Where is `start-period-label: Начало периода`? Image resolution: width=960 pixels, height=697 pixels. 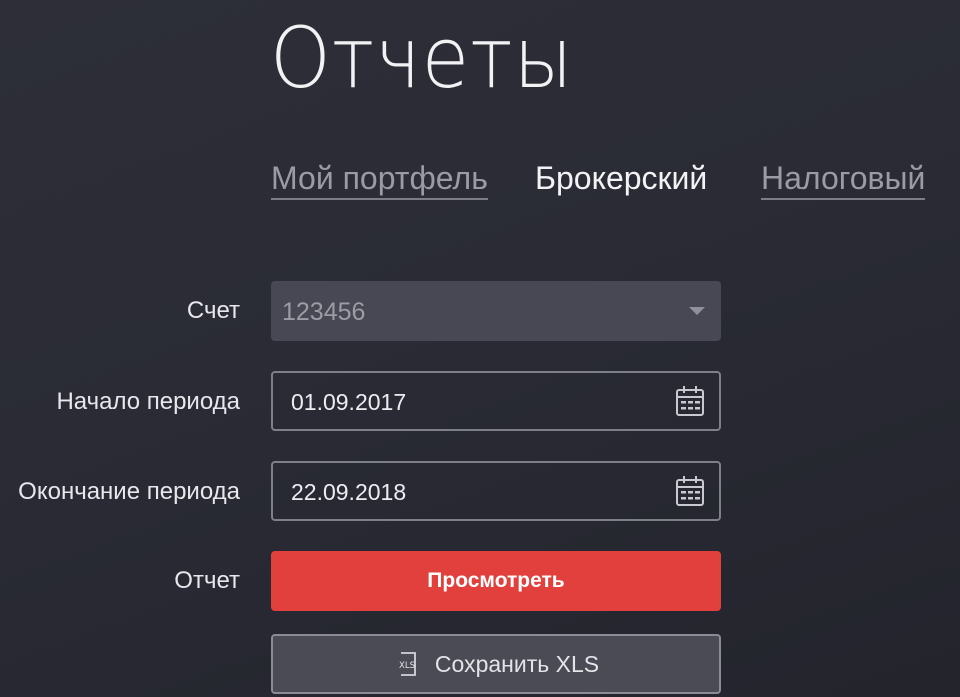 start-period-label: Начало периода is located at coordinates (148, 401).